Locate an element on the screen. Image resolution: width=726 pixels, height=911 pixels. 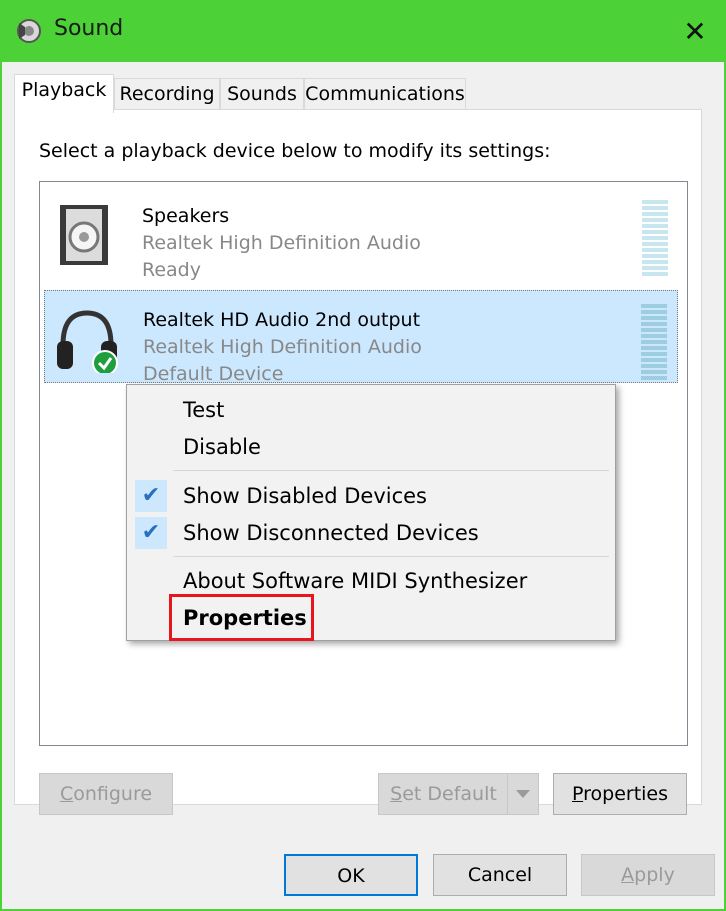
apply-button: Apply is located at coordinates (648, 875).